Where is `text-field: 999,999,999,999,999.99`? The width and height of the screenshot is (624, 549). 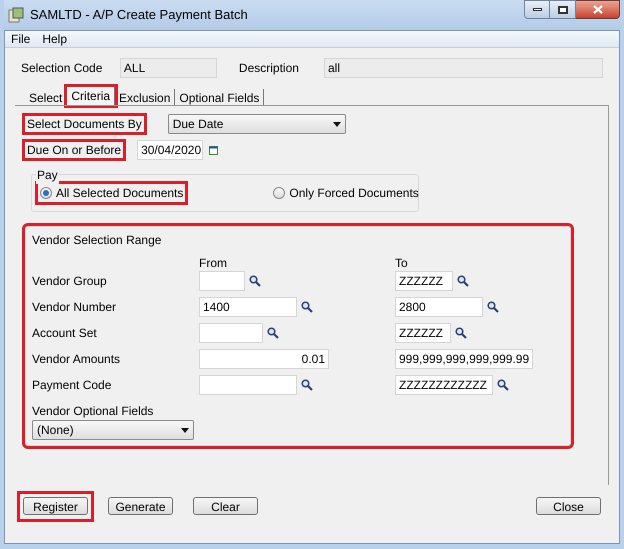
text-field: 999,999,999,999,999.99 is located at coordinates (464, 359).